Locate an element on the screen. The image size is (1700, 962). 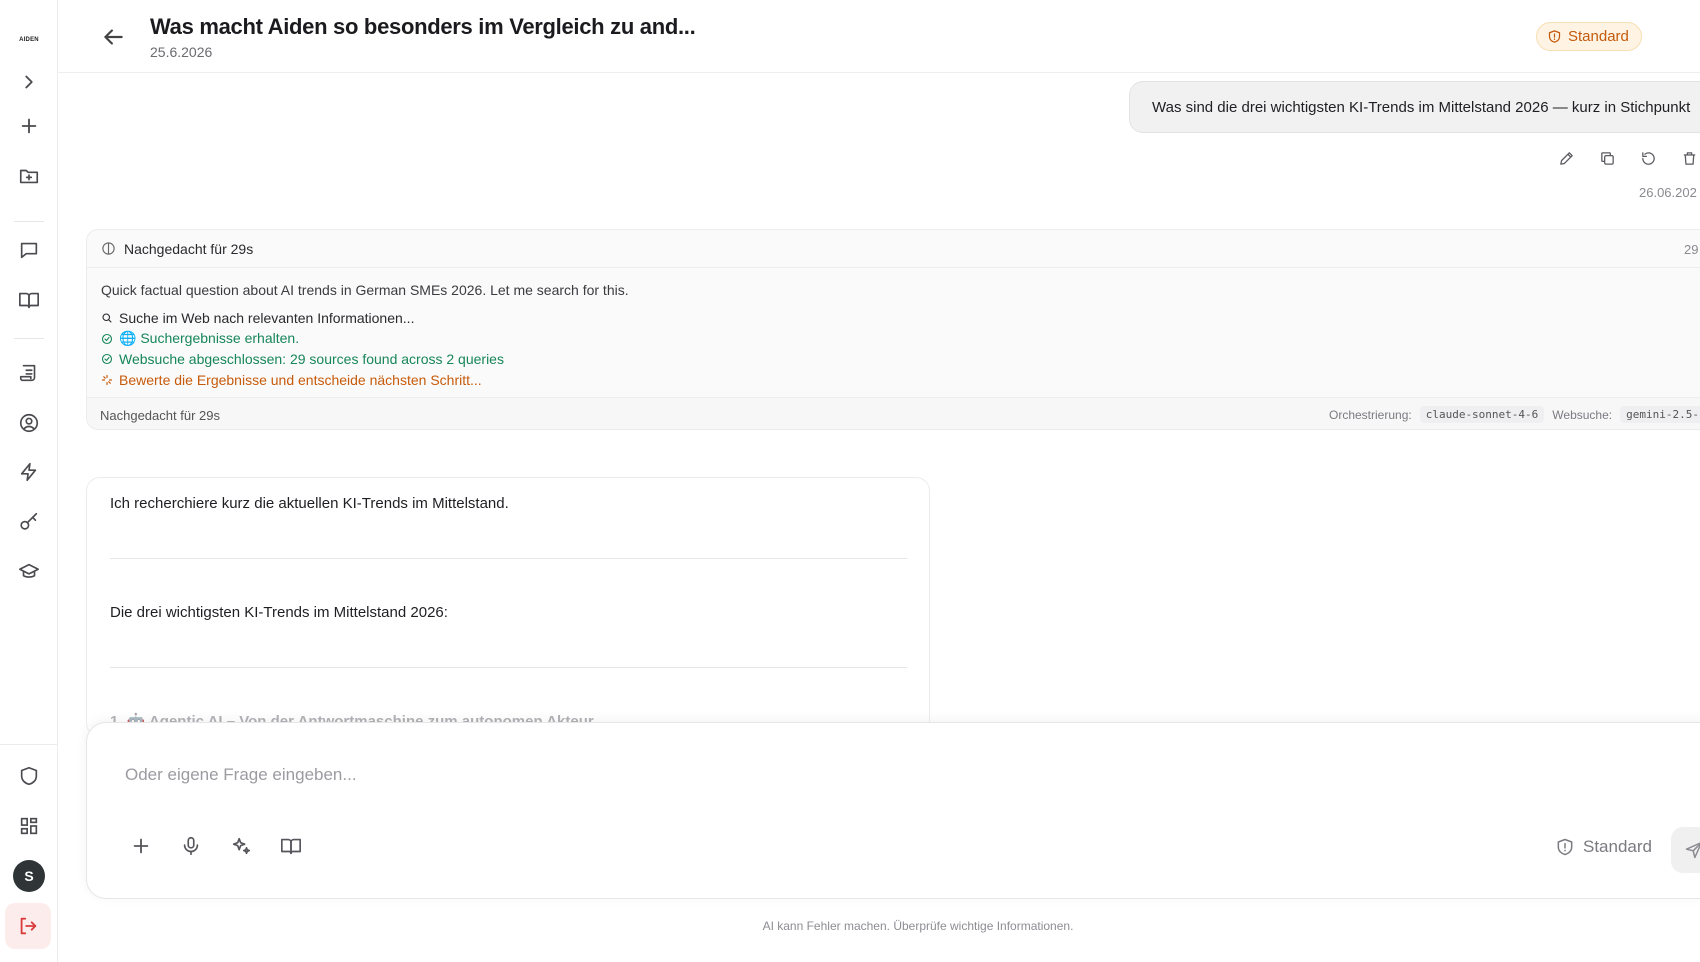
lightning-icon is located at coordinates (28, 472).